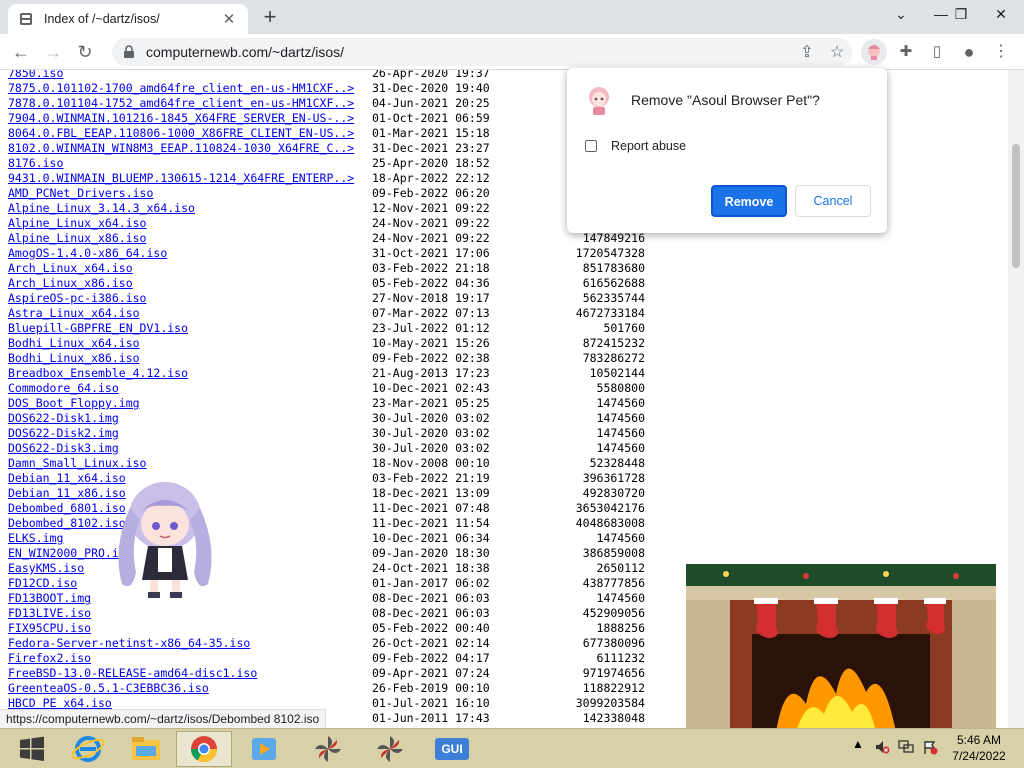 The width and height of the screenshot is (1024, 768). I want to click on report-abuse-label: Report abuse, so click(648, 146).